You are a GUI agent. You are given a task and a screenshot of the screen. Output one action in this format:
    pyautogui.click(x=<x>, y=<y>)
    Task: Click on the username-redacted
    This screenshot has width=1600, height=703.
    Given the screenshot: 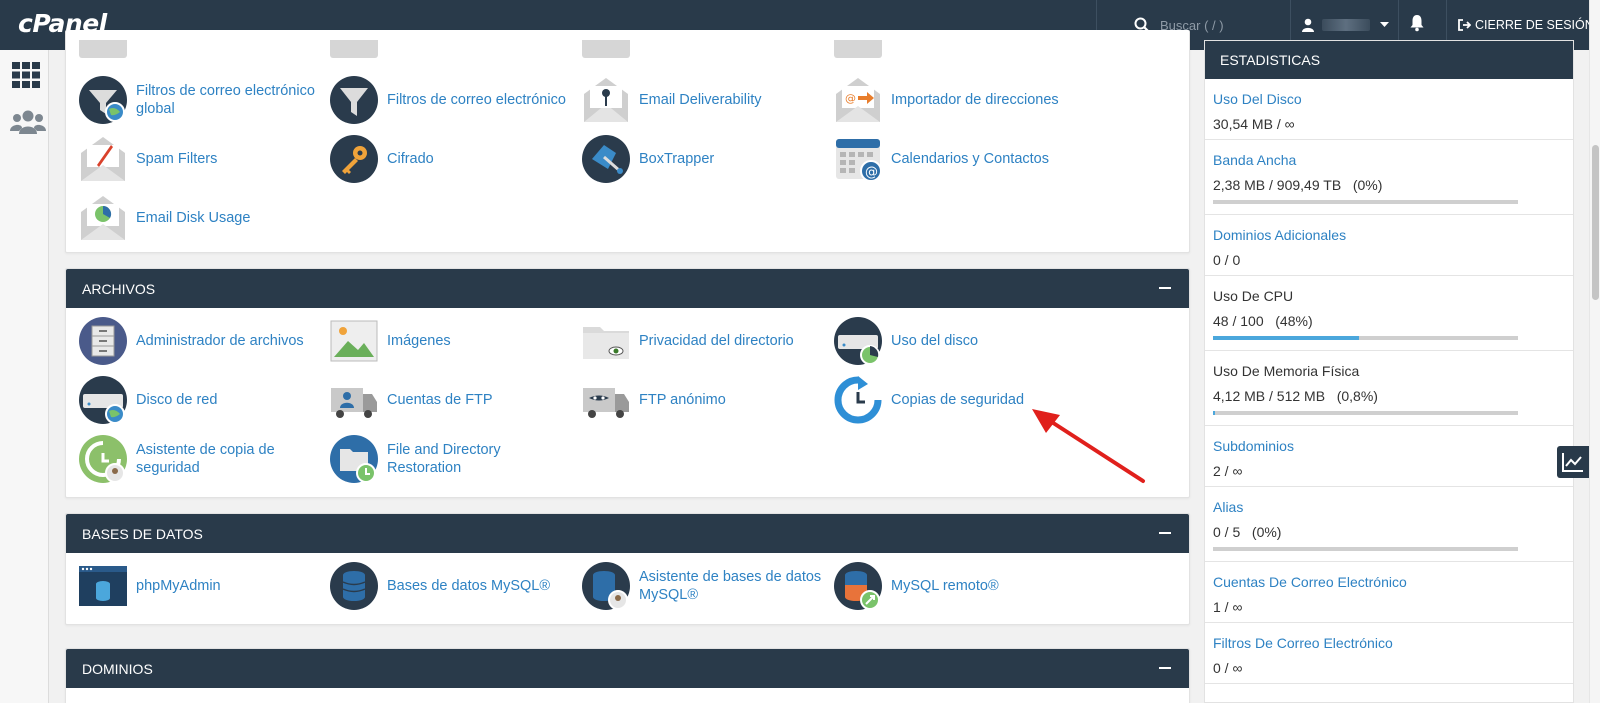 What is the action you would take?
    pyautogui.click(x=1346, y=25)
    